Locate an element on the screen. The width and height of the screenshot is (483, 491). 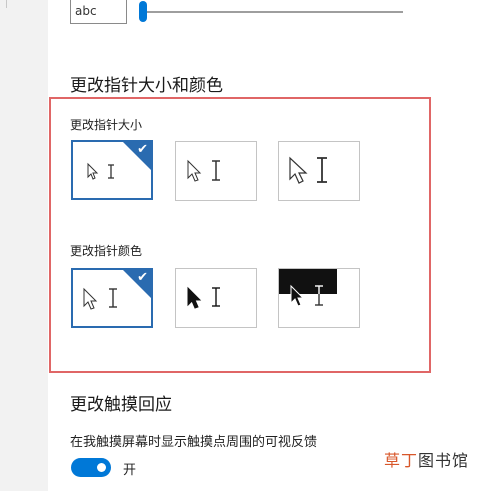
inverted-background is located at coordinates (308, 281).